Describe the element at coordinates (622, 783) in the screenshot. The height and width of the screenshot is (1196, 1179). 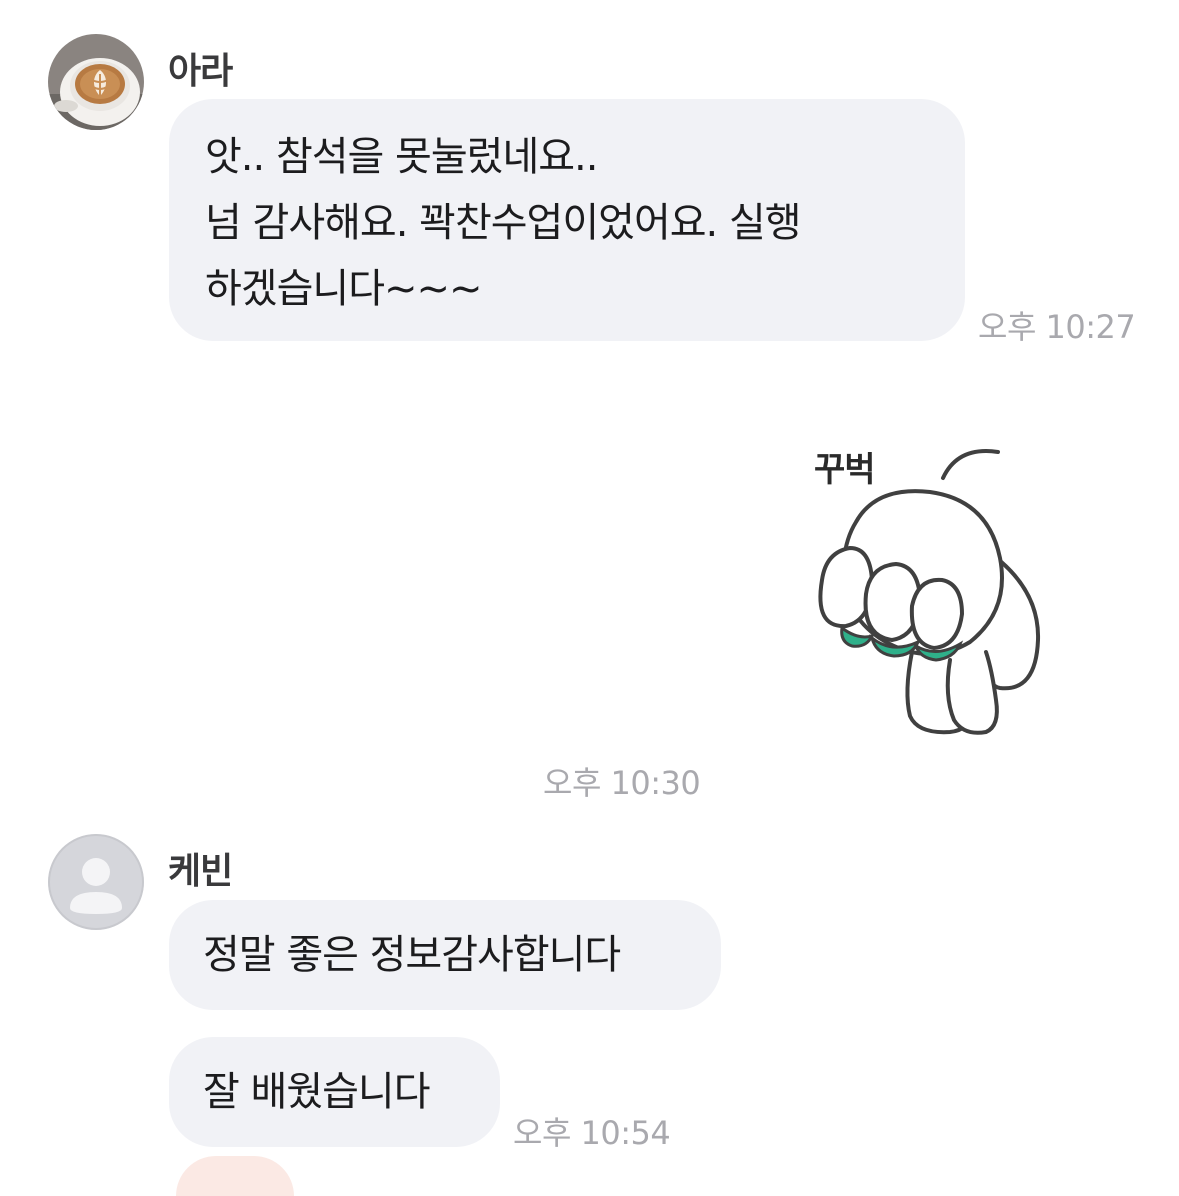
I see `timestamp-sticker: 오후 10:30` at that location.